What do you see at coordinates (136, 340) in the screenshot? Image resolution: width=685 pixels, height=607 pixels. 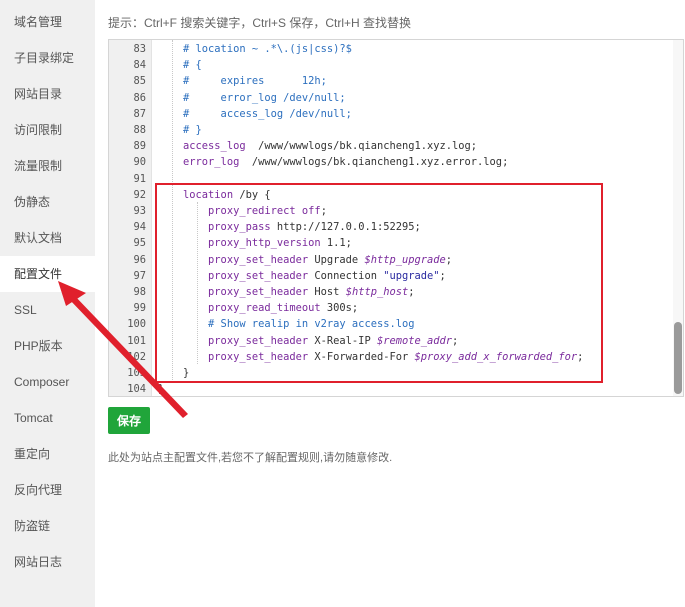 I see `line-number: 101` at bounding box center [136, 340].